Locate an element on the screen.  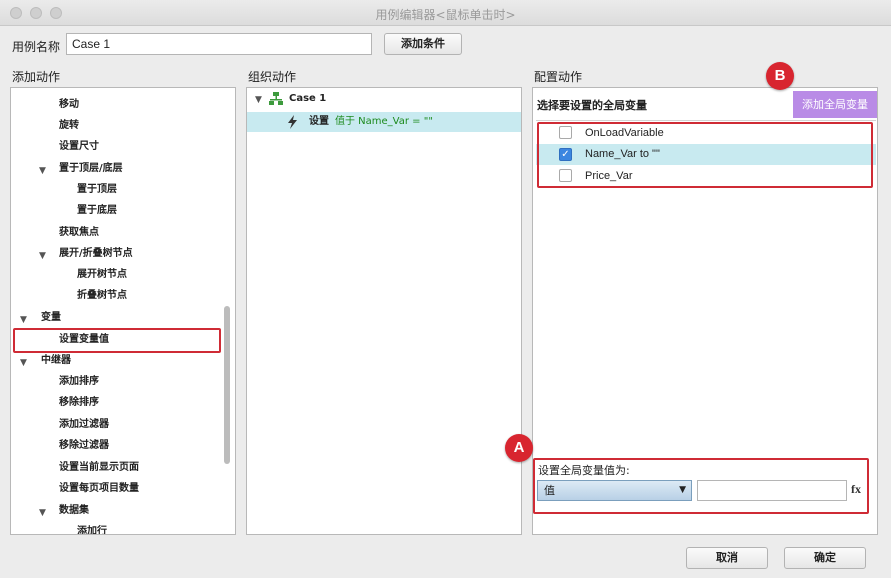
tree-item-bring-to-front: 置于顶层 is located at coordinates (97, 190).